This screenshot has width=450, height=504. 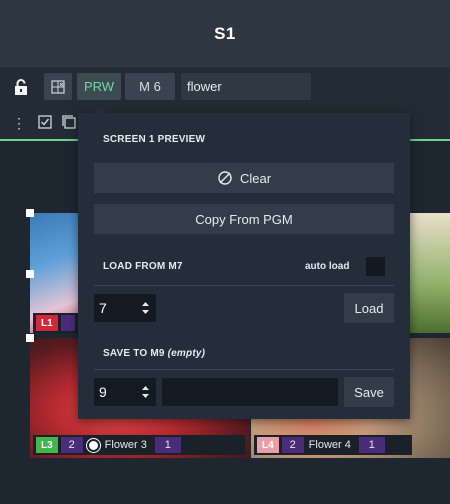 I want to click on save-status: (empty), so click(x=186, y=353).